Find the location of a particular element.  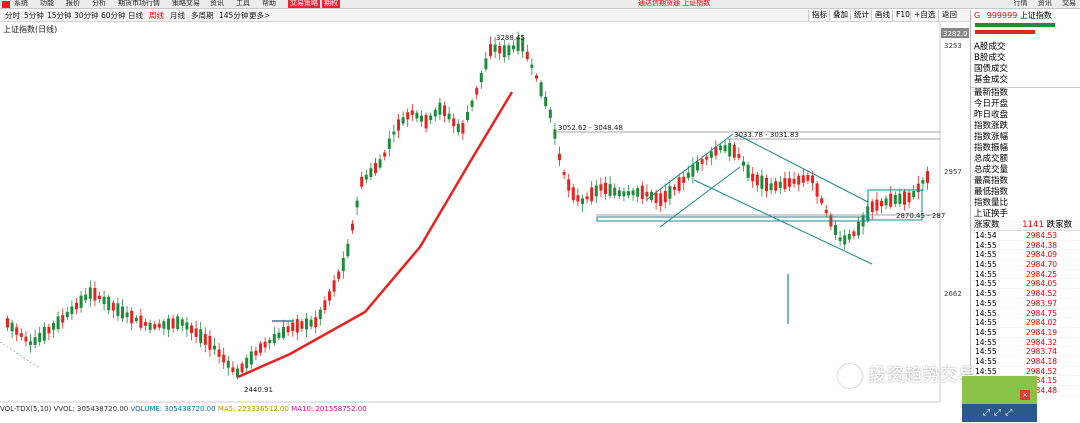

period-30min: 30分钟 is located at coordinates (86, 16).